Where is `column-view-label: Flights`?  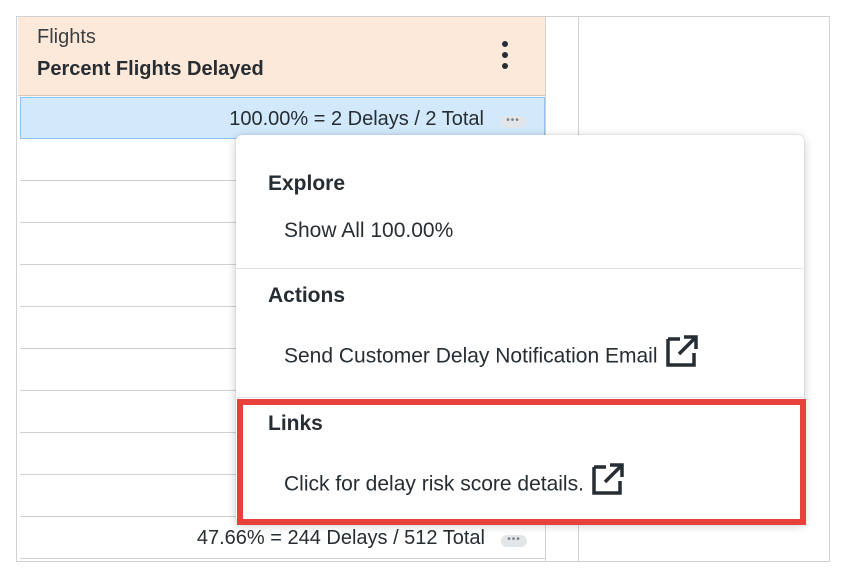
column-view-label: Flights is located at coordinates (66, 37).